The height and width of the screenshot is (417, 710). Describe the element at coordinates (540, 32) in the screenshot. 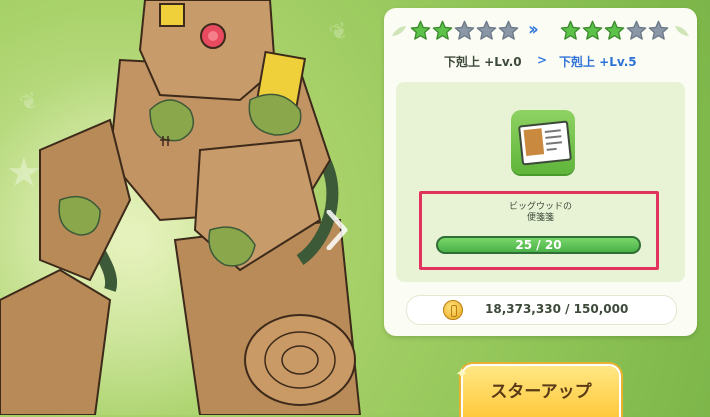

I see `star-rank-row: ››` at that location.